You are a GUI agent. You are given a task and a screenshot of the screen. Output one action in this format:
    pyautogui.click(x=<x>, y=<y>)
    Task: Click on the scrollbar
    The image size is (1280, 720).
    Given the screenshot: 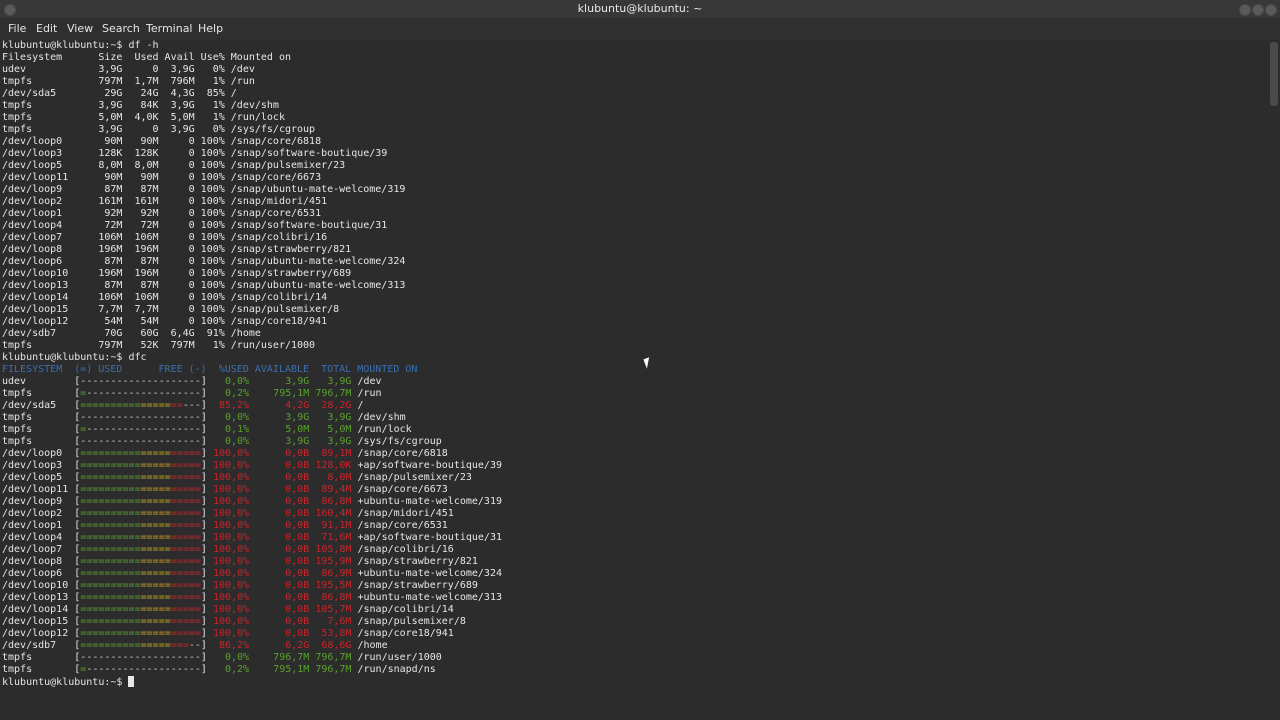 What is the action you would take?
    pyautogui.click(x=1274, y=380)
    